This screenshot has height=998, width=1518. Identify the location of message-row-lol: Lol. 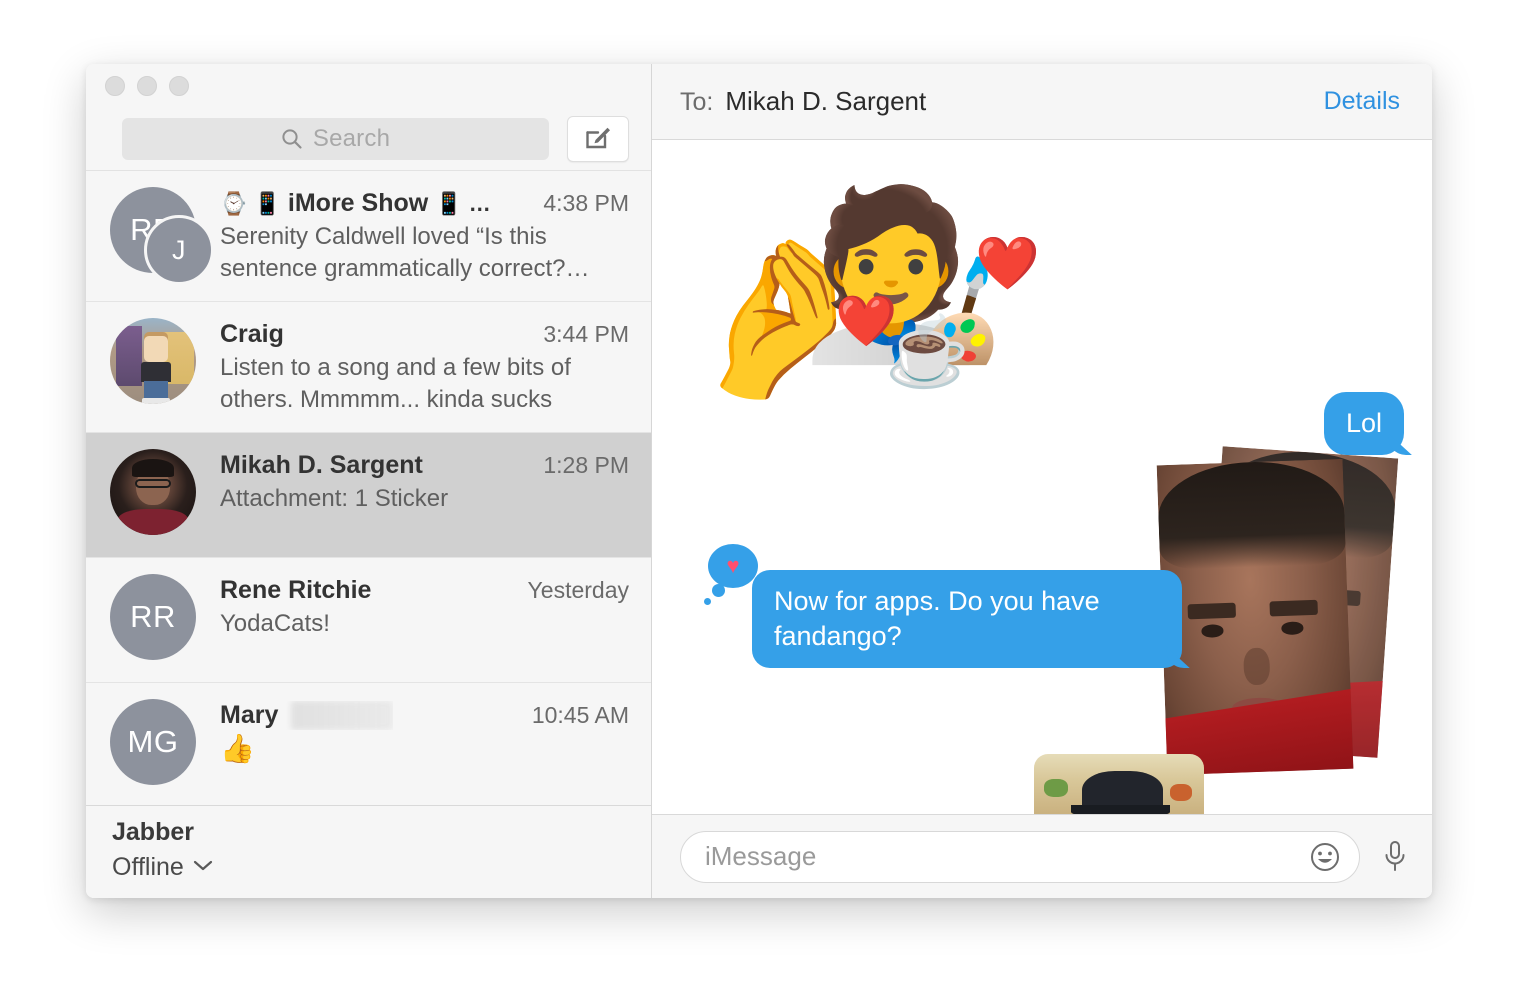
(1363, 424).